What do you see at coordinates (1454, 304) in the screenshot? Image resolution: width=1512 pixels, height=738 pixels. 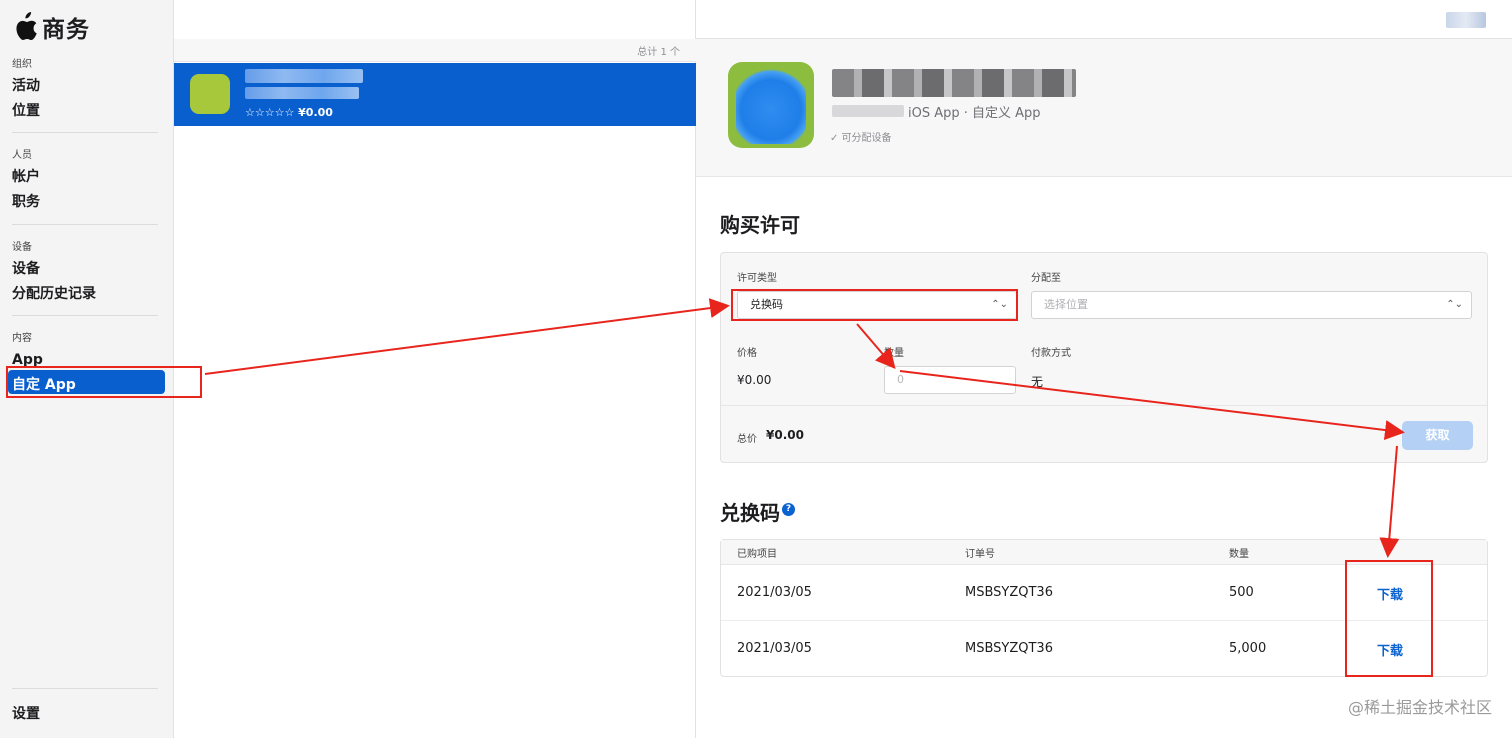 I see `updown-chevron-icon: ⌃⌄` at bounding box center [1454, 304].